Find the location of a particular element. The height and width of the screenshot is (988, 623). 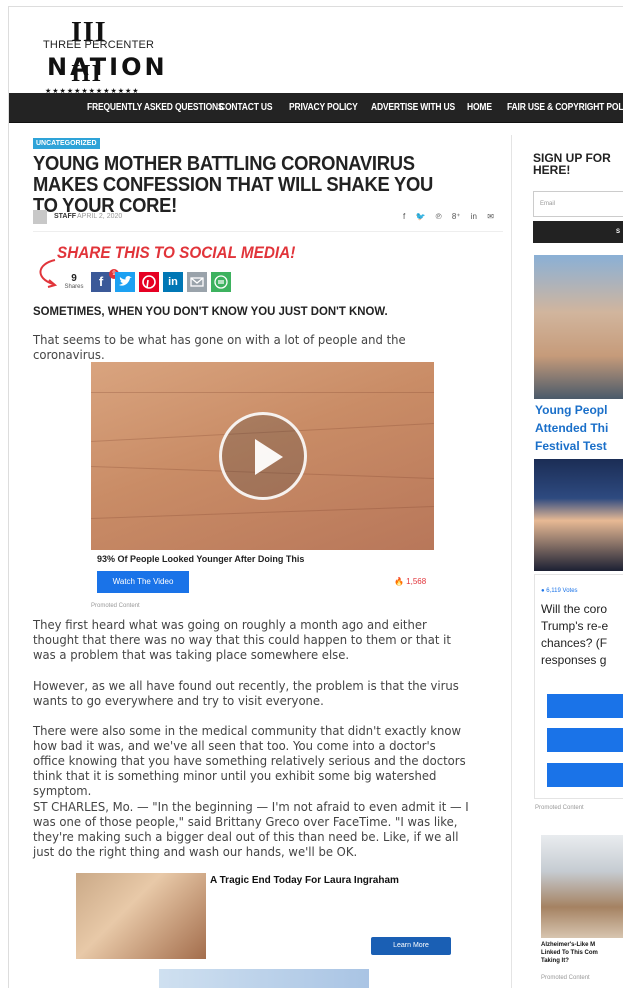

category-badge: UNCATEGORIZED is located at coordinates (66, 143).